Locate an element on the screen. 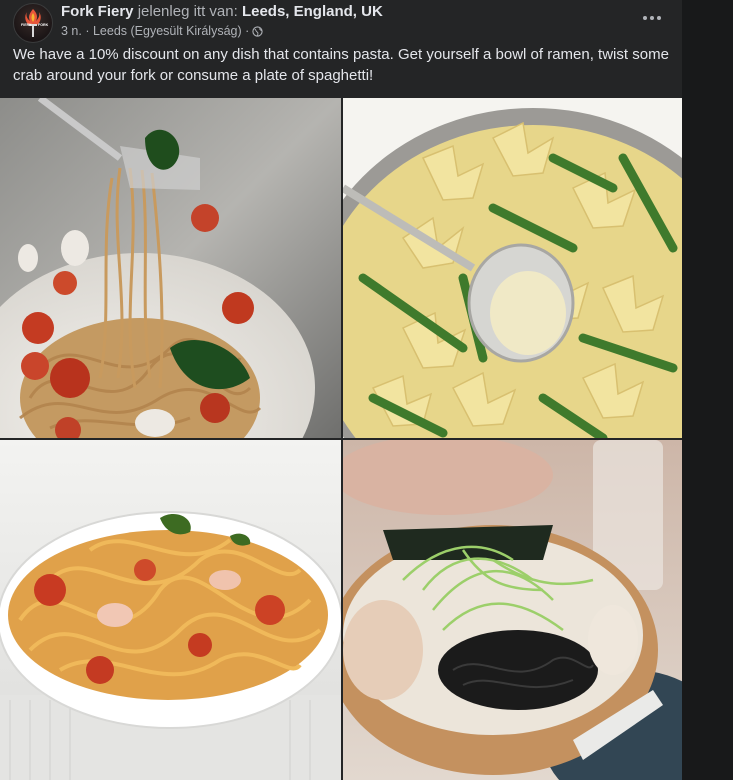 This screenshot has height=780, width=733. page-background is located at coordinates (707, 390).